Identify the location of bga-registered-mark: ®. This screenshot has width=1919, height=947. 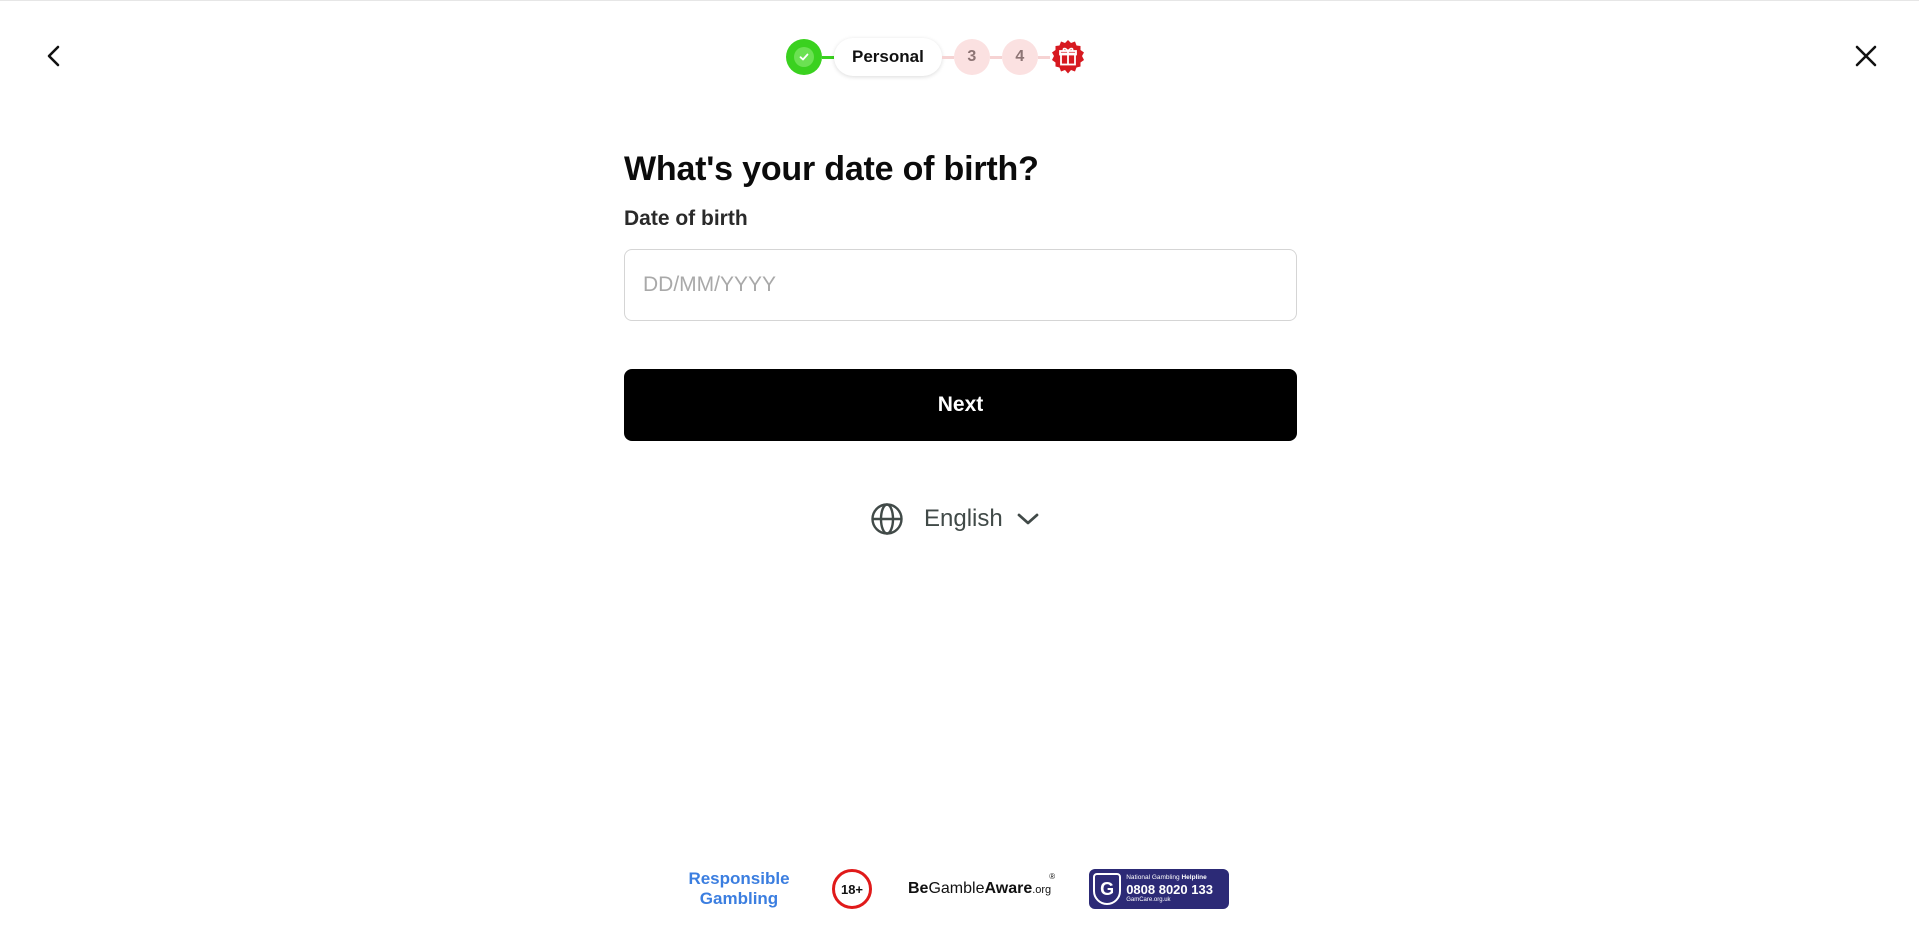
(1052, 876).